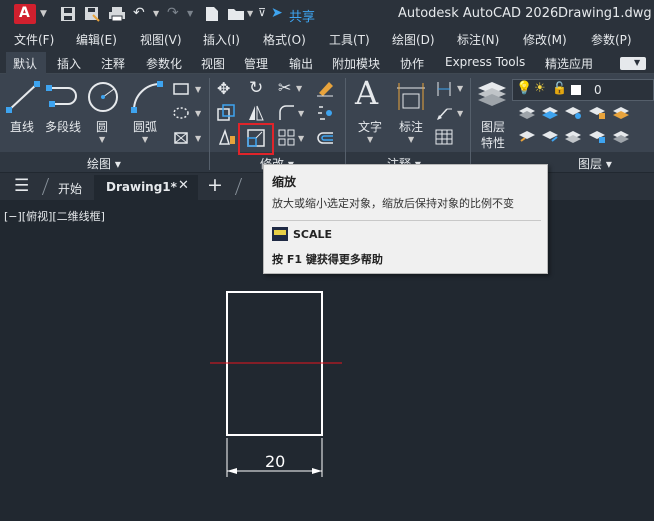 This screenshot has height=521, width=654. Describe the element at coordinates (23, 97) in the screenshot. I see `line-icon` at that location.